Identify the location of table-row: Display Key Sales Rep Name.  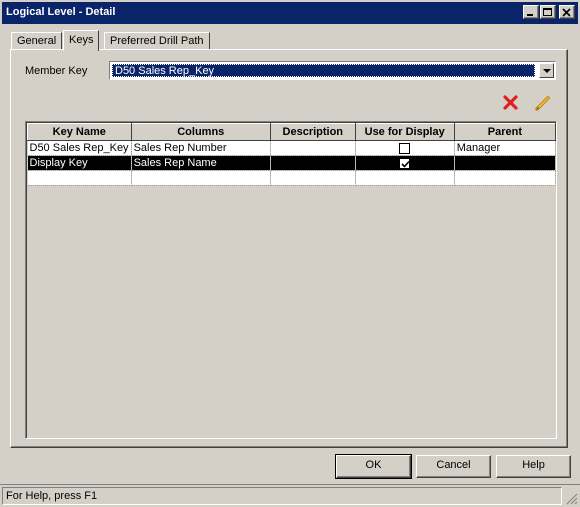
(291, 163).